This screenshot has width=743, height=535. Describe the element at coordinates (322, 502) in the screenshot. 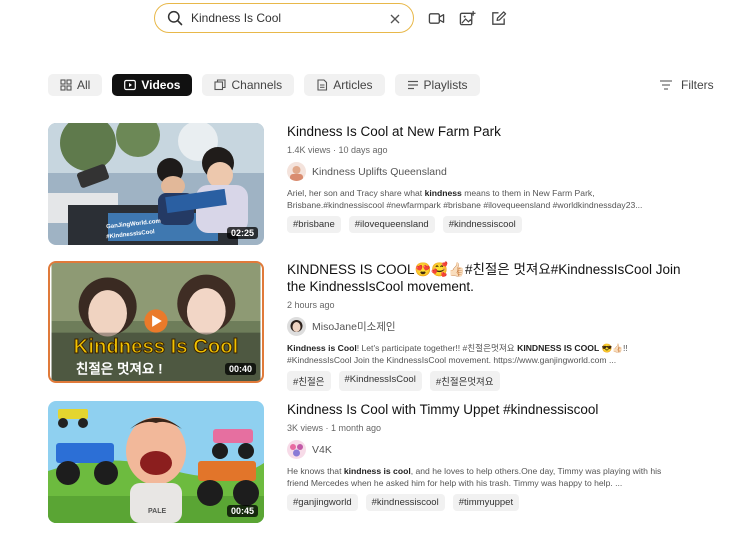

I see `tag-chip: #ganjingworld` at that location.